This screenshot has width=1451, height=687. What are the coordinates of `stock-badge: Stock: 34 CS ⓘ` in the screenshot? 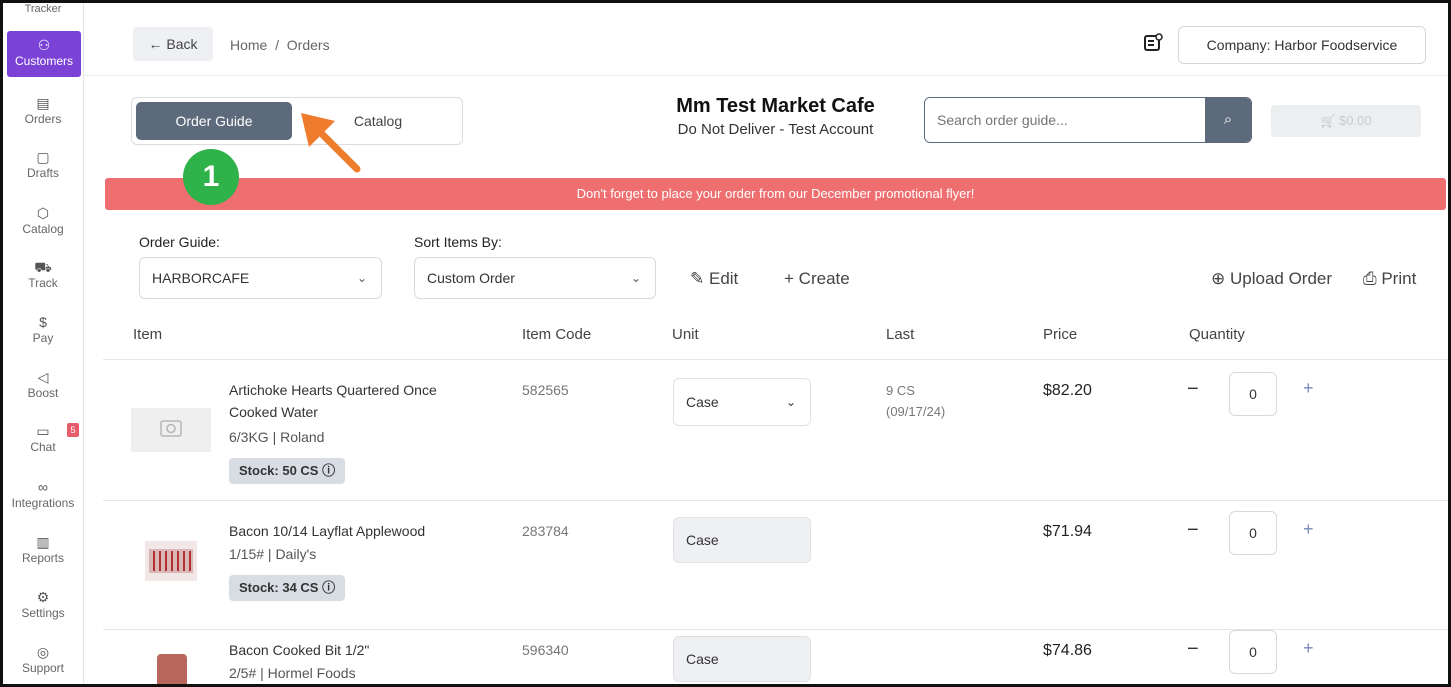 It's located at (287, 588).